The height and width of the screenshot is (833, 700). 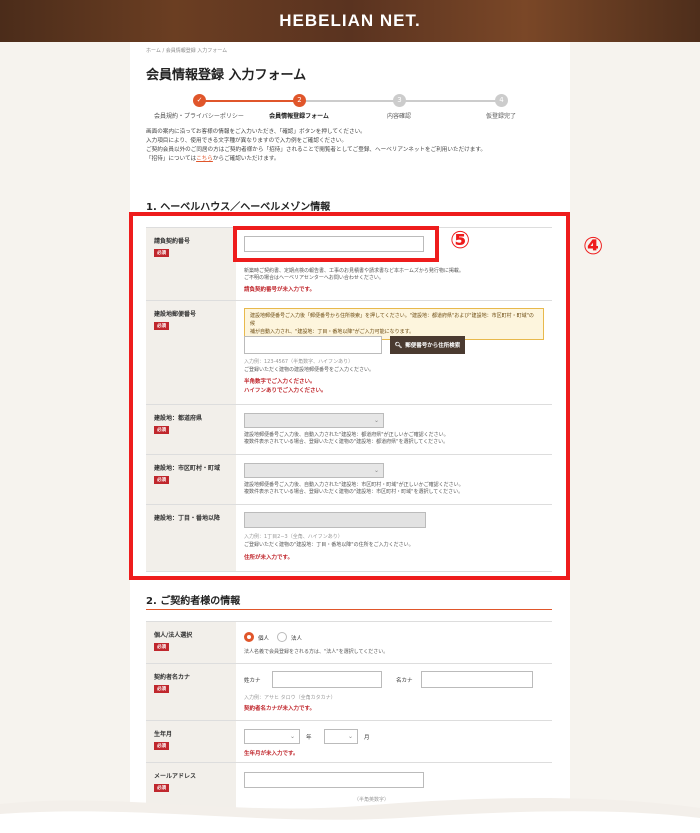 What do you see at coordinates (346, 159) in the screenshot?
I see `intro-line-4: 「招待」についてはこちらからご確認いただけます。` at bounding box center [346, 159].